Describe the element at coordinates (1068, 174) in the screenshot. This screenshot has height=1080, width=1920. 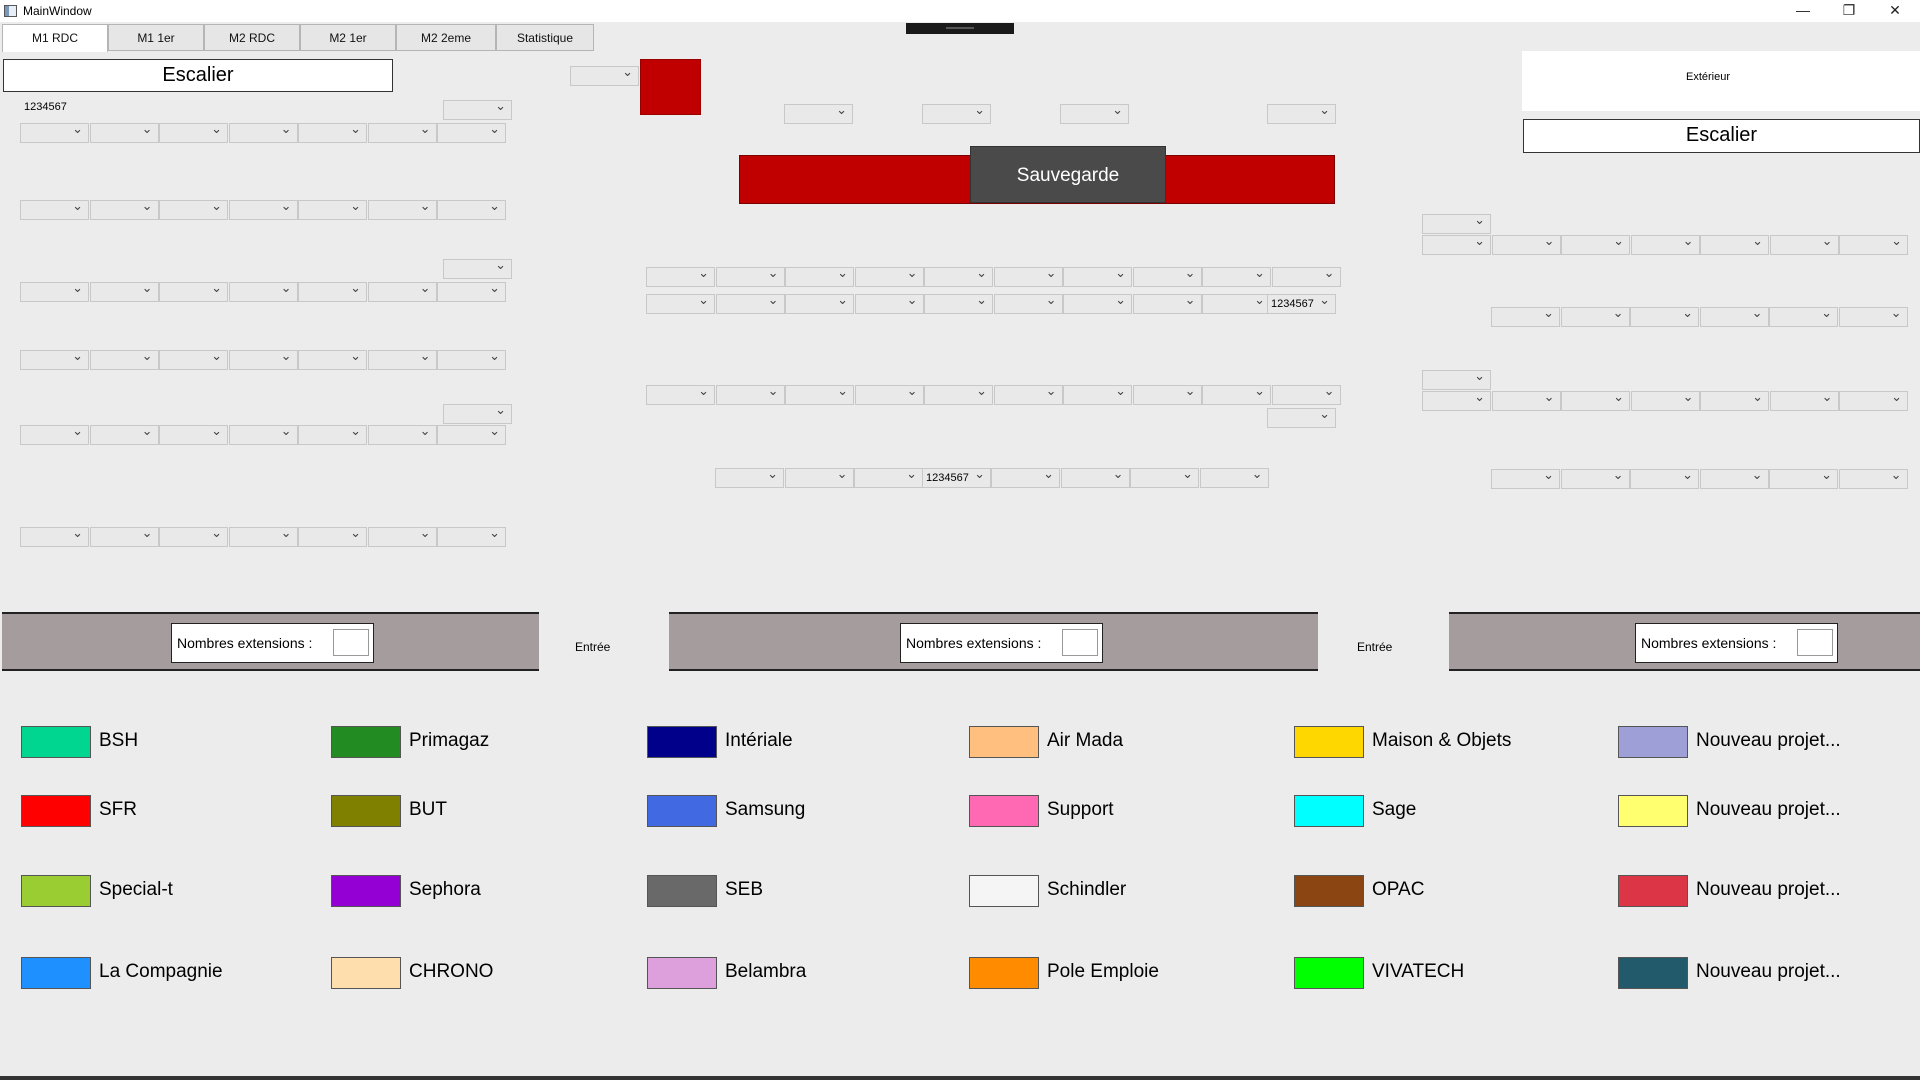
I see `save-button: Sauvegarde` at that location.